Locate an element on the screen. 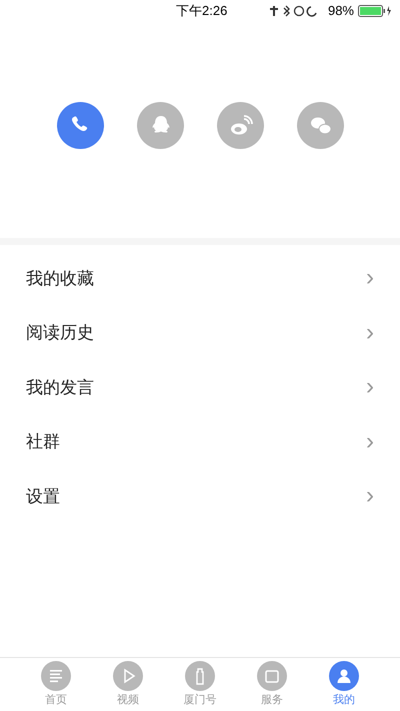  menu-item: 设置 › is located at coordinates (200, 496).